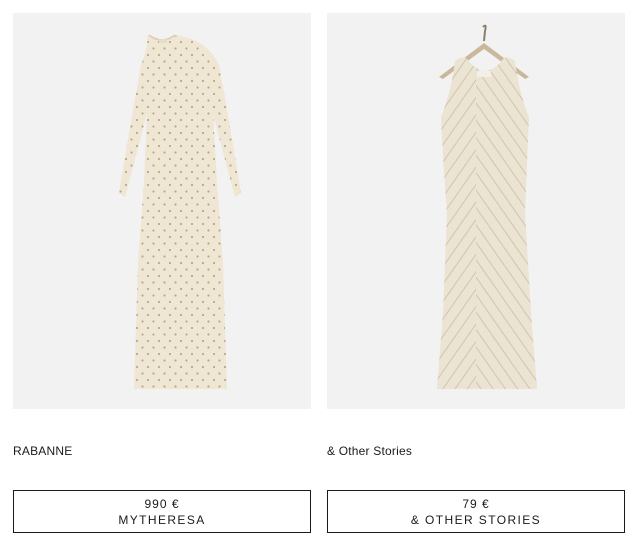 Image resolution: width=640 pixels, height=548 pixels. Describe the element at coordinates (43, 451) in the screenshot. I see `brand-name: RABANNE` at that location.